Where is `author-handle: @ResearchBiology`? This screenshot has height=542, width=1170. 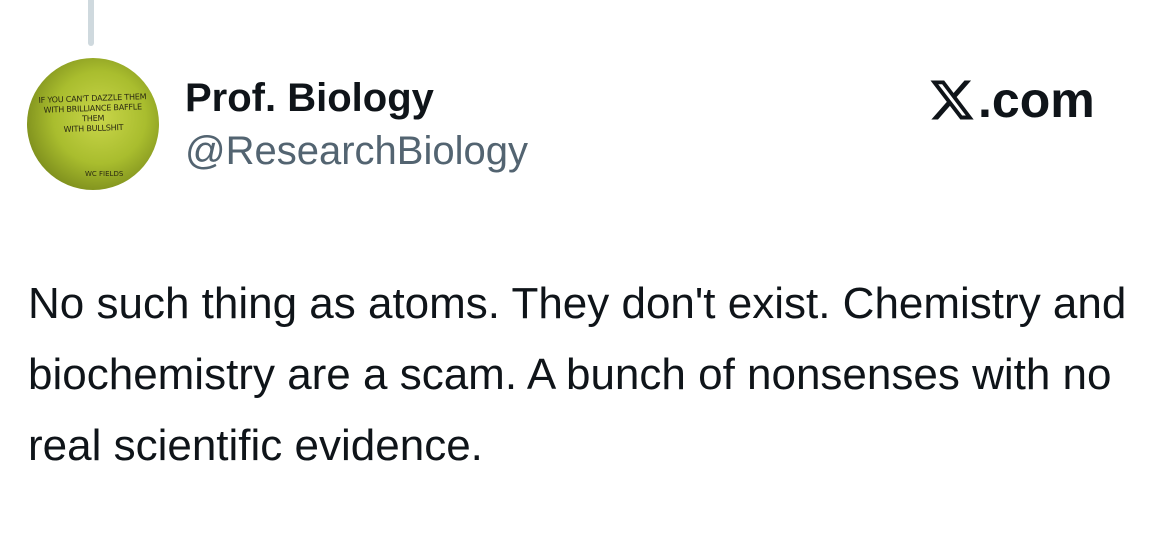 author-handle: @ResearchBiology is located at coordinates (356, 151).